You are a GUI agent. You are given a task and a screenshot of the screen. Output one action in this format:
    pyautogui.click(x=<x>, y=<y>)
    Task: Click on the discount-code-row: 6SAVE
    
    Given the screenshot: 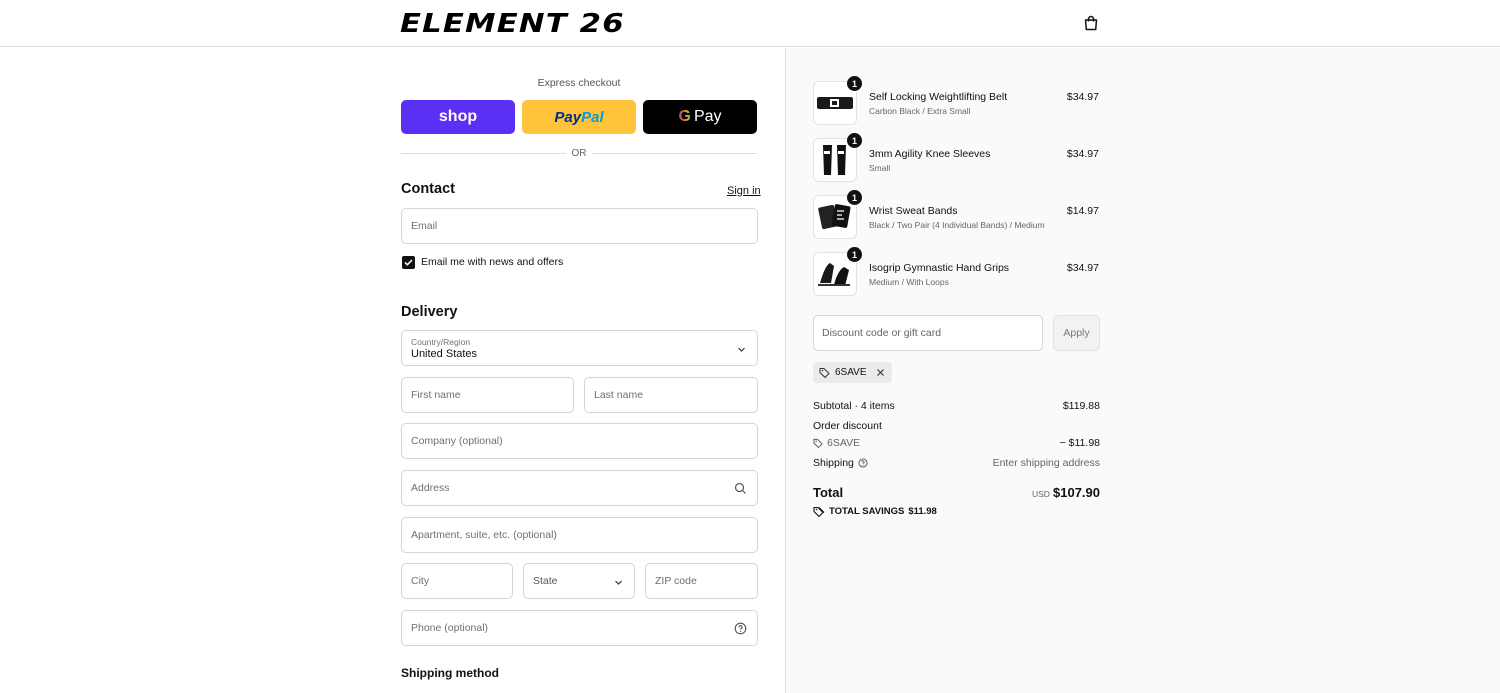 What is the action you would take?
    pyautogui.click(x=836, y=443)
    